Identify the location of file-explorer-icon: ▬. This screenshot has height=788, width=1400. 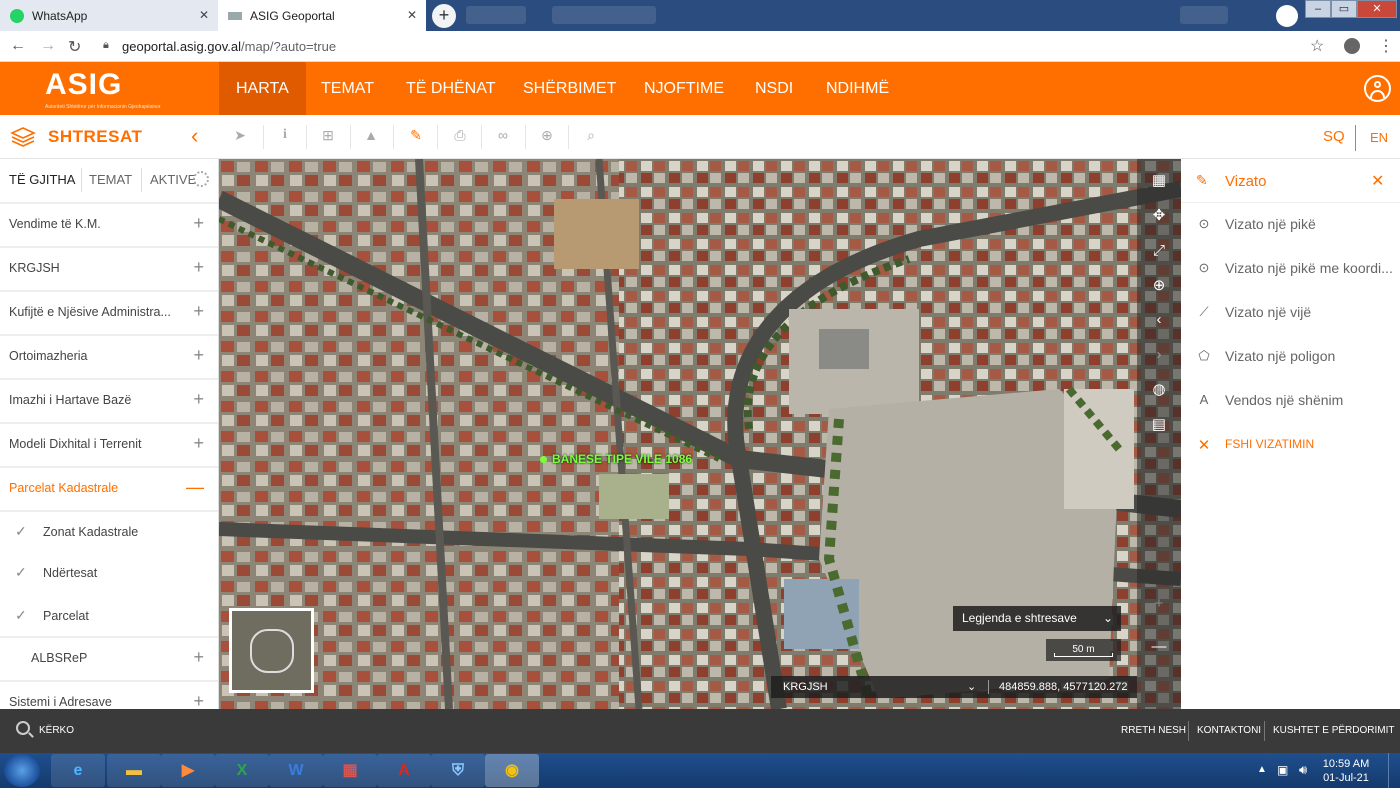
(134, 770).